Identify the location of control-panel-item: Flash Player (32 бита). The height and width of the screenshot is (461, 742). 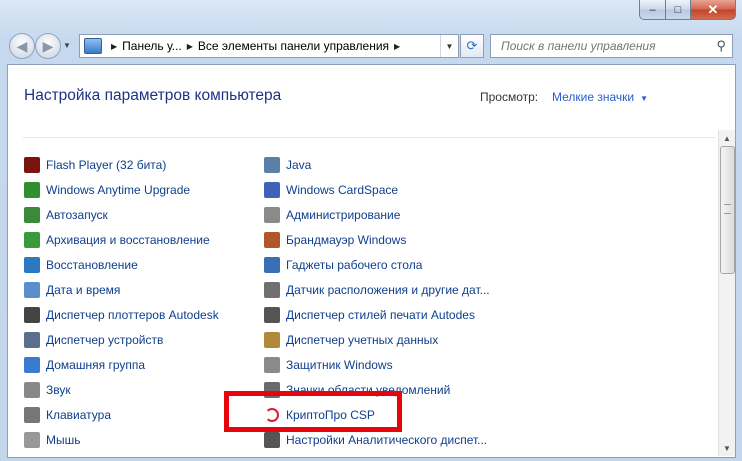
(138, 164).